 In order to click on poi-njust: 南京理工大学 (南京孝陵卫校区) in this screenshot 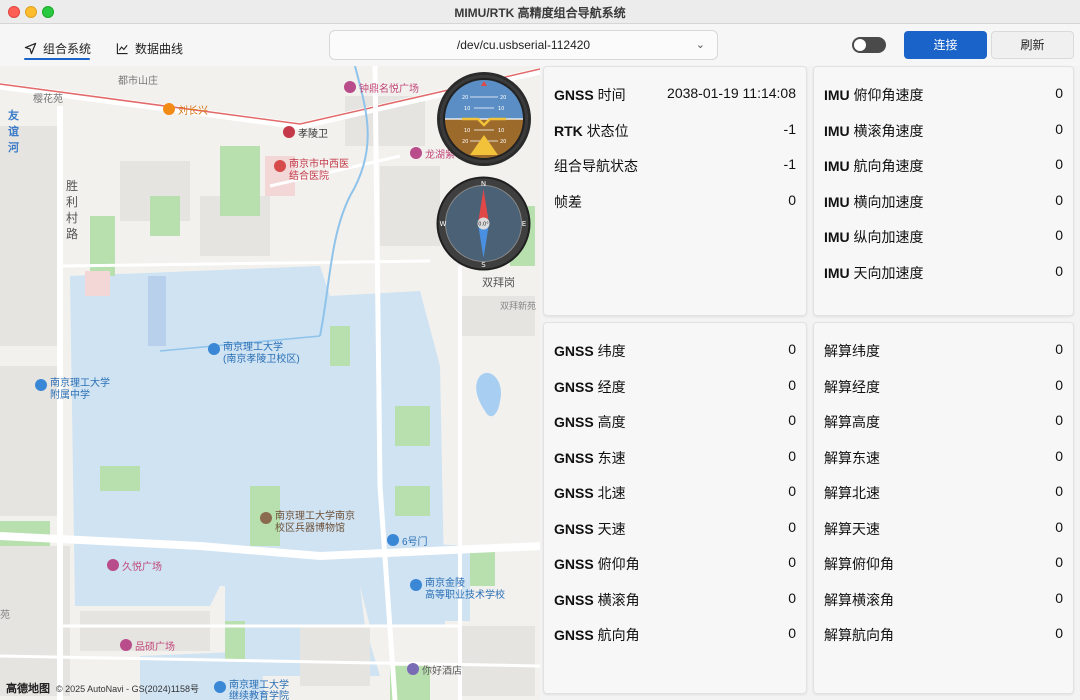, I will do `click(254, 354)`.